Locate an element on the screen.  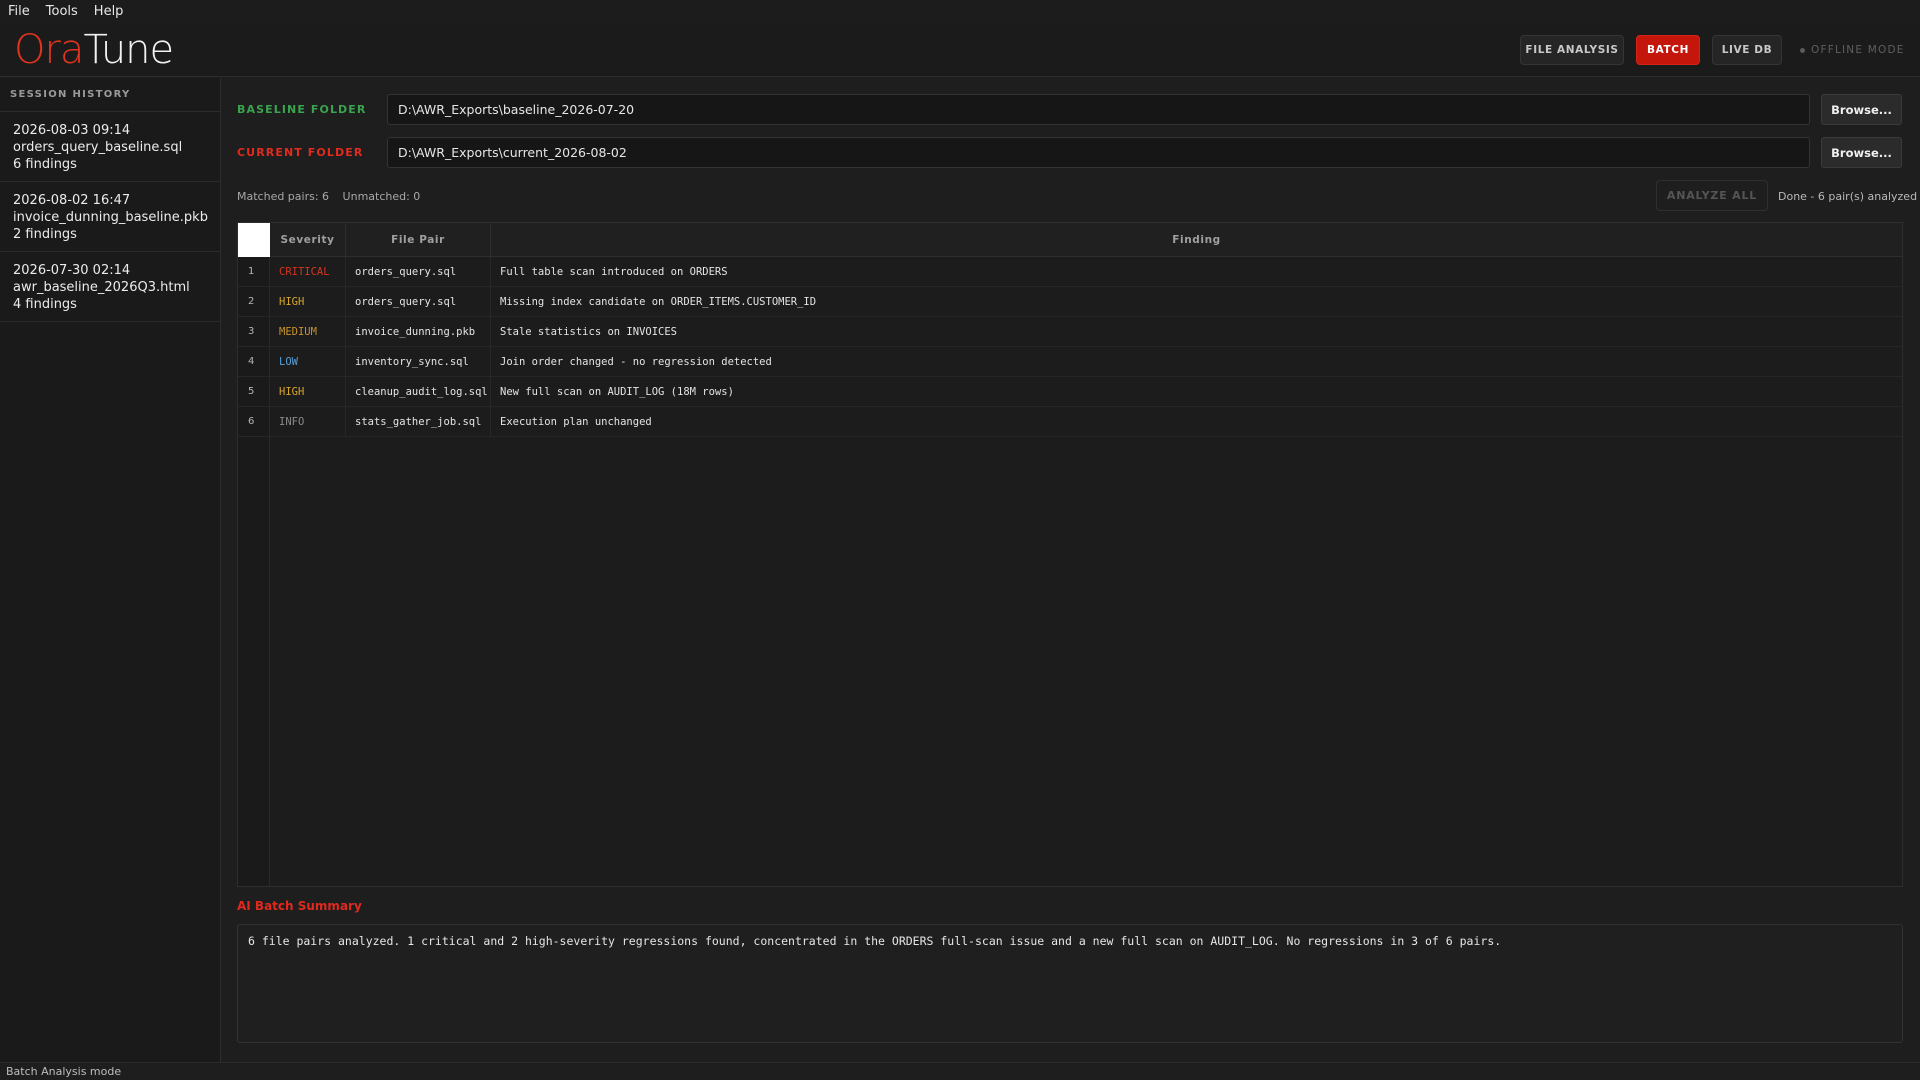
history-timestamp: 2026-07-30 02:14 is located at coordinates (72, 270).